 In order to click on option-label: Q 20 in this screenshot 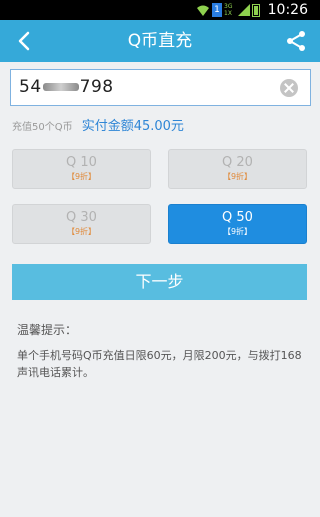, I will do `click(237, 162)`.